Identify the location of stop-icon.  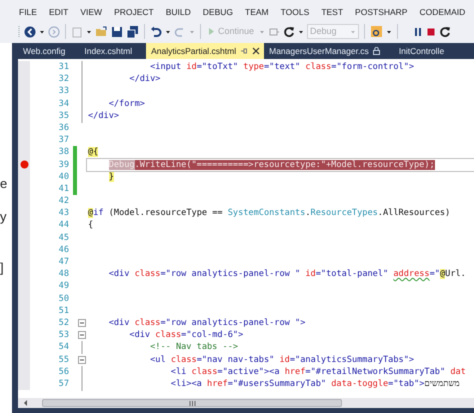
(431, 32).